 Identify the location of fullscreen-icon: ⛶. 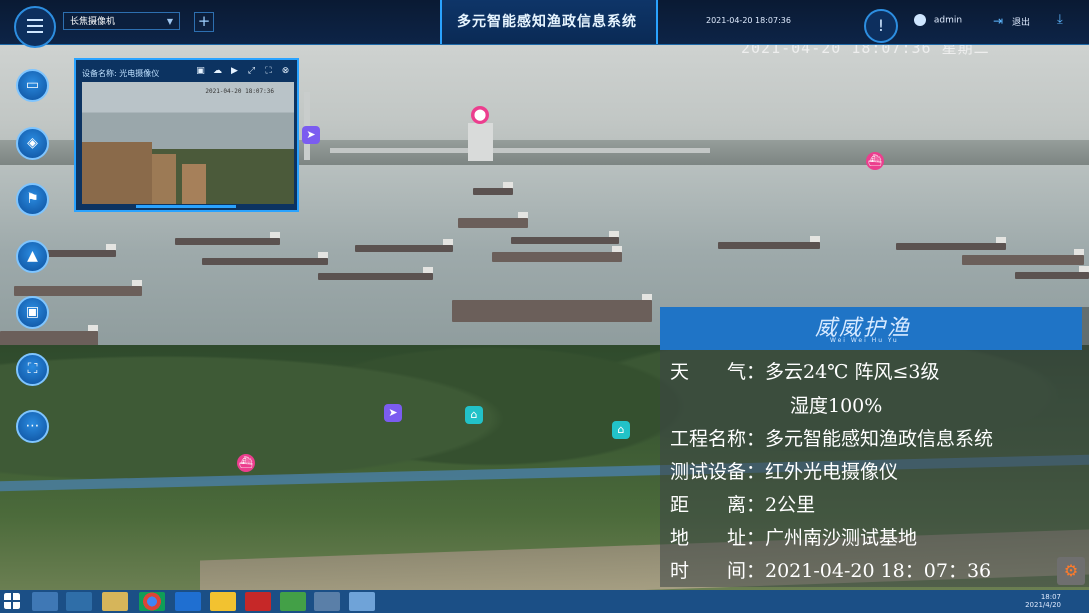
(268, 71).